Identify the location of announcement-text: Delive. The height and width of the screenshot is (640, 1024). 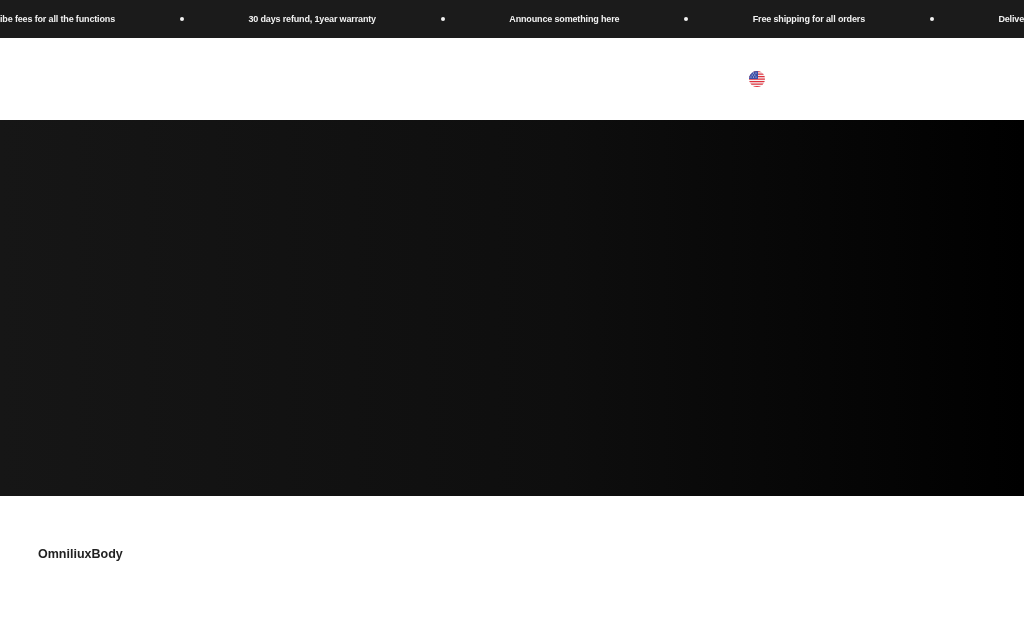
(1011, 19).